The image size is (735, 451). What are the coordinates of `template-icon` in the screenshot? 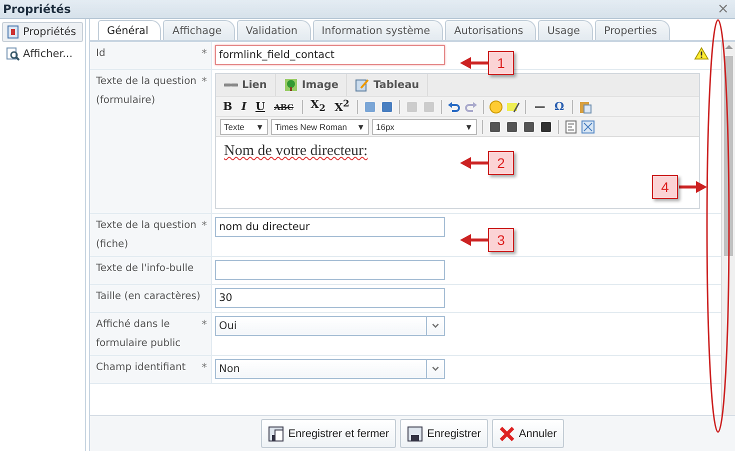 It's located at (571, 127).